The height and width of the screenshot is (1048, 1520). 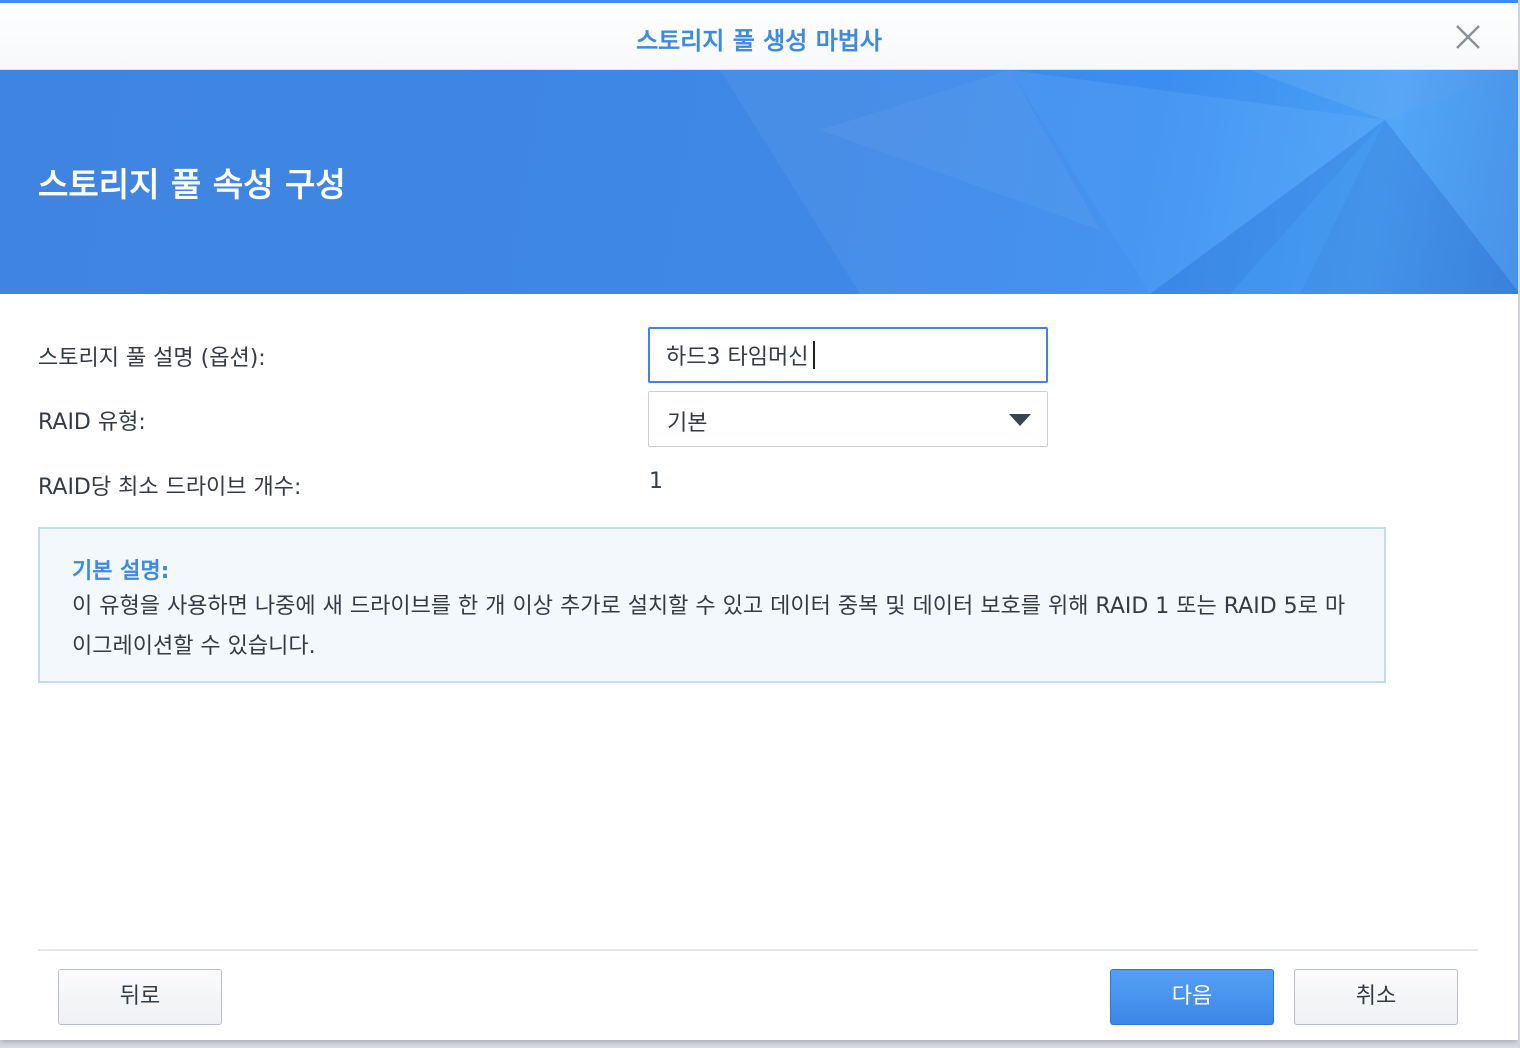 What do you see at coordinates (152, 358) in the screenshot?
I see `description-label: 스토리지 풀 설명 (옵션):` at bounding box center [152, 358].